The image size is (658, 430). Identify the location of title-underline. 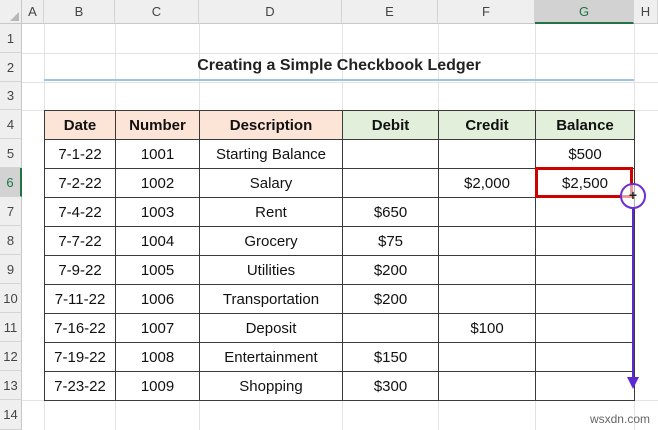
(339, 80).